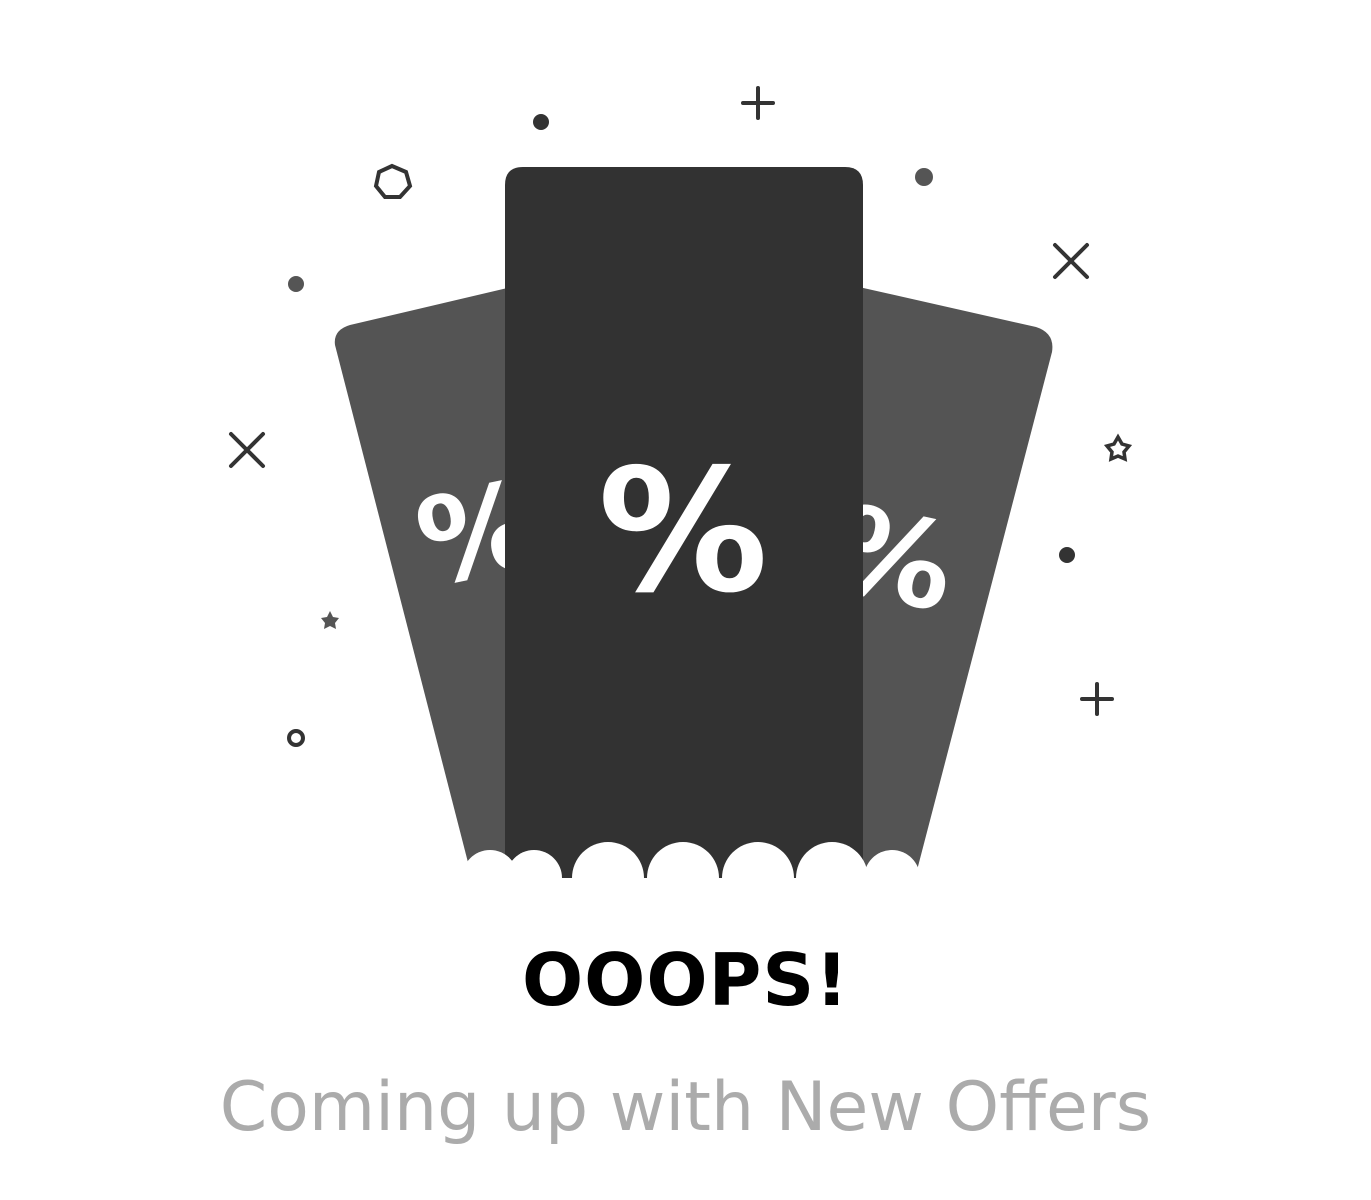 This screenshot has height=1200, width=1371. What do you see at coordinates (685, 1107) in the screenshot?
I see `empty-state-message: Coming up with New Offers` at bounding box center [685, 1107].